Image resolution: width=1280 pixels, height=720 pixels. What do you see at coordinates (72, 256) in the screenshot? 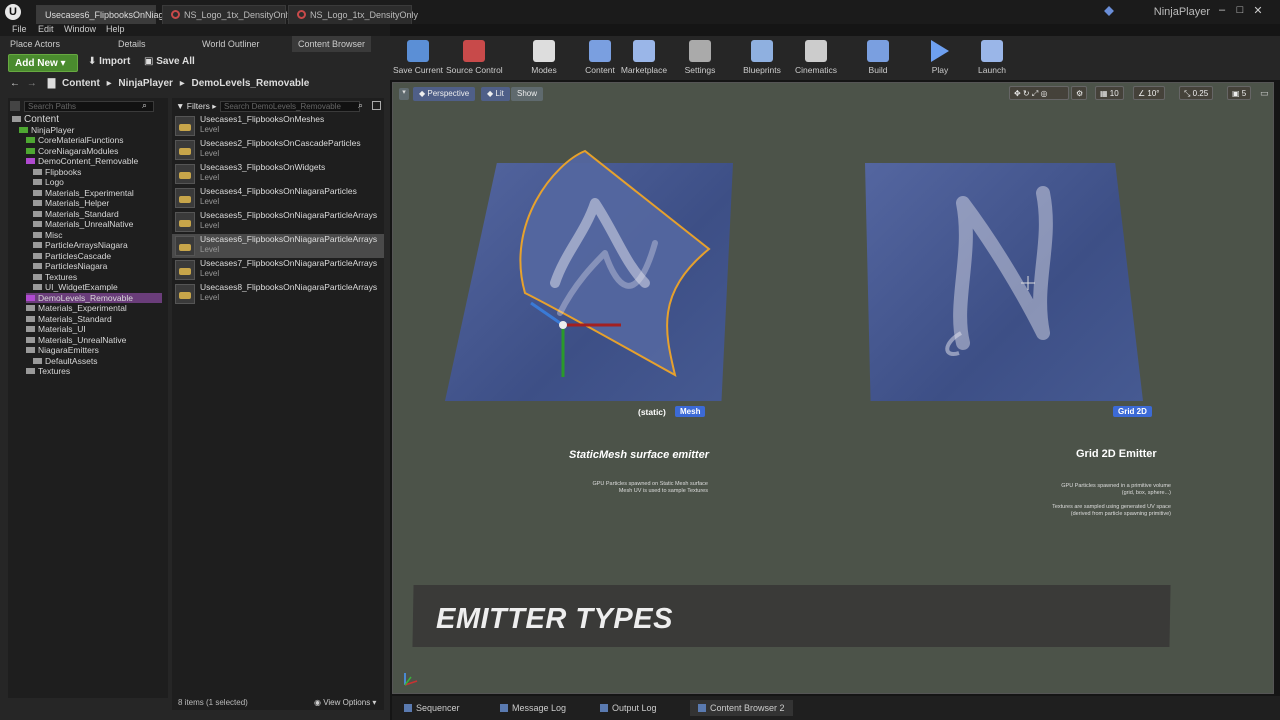
I see `tree-folder-item: ParticlesCascade` at bounding box center [72, 256].